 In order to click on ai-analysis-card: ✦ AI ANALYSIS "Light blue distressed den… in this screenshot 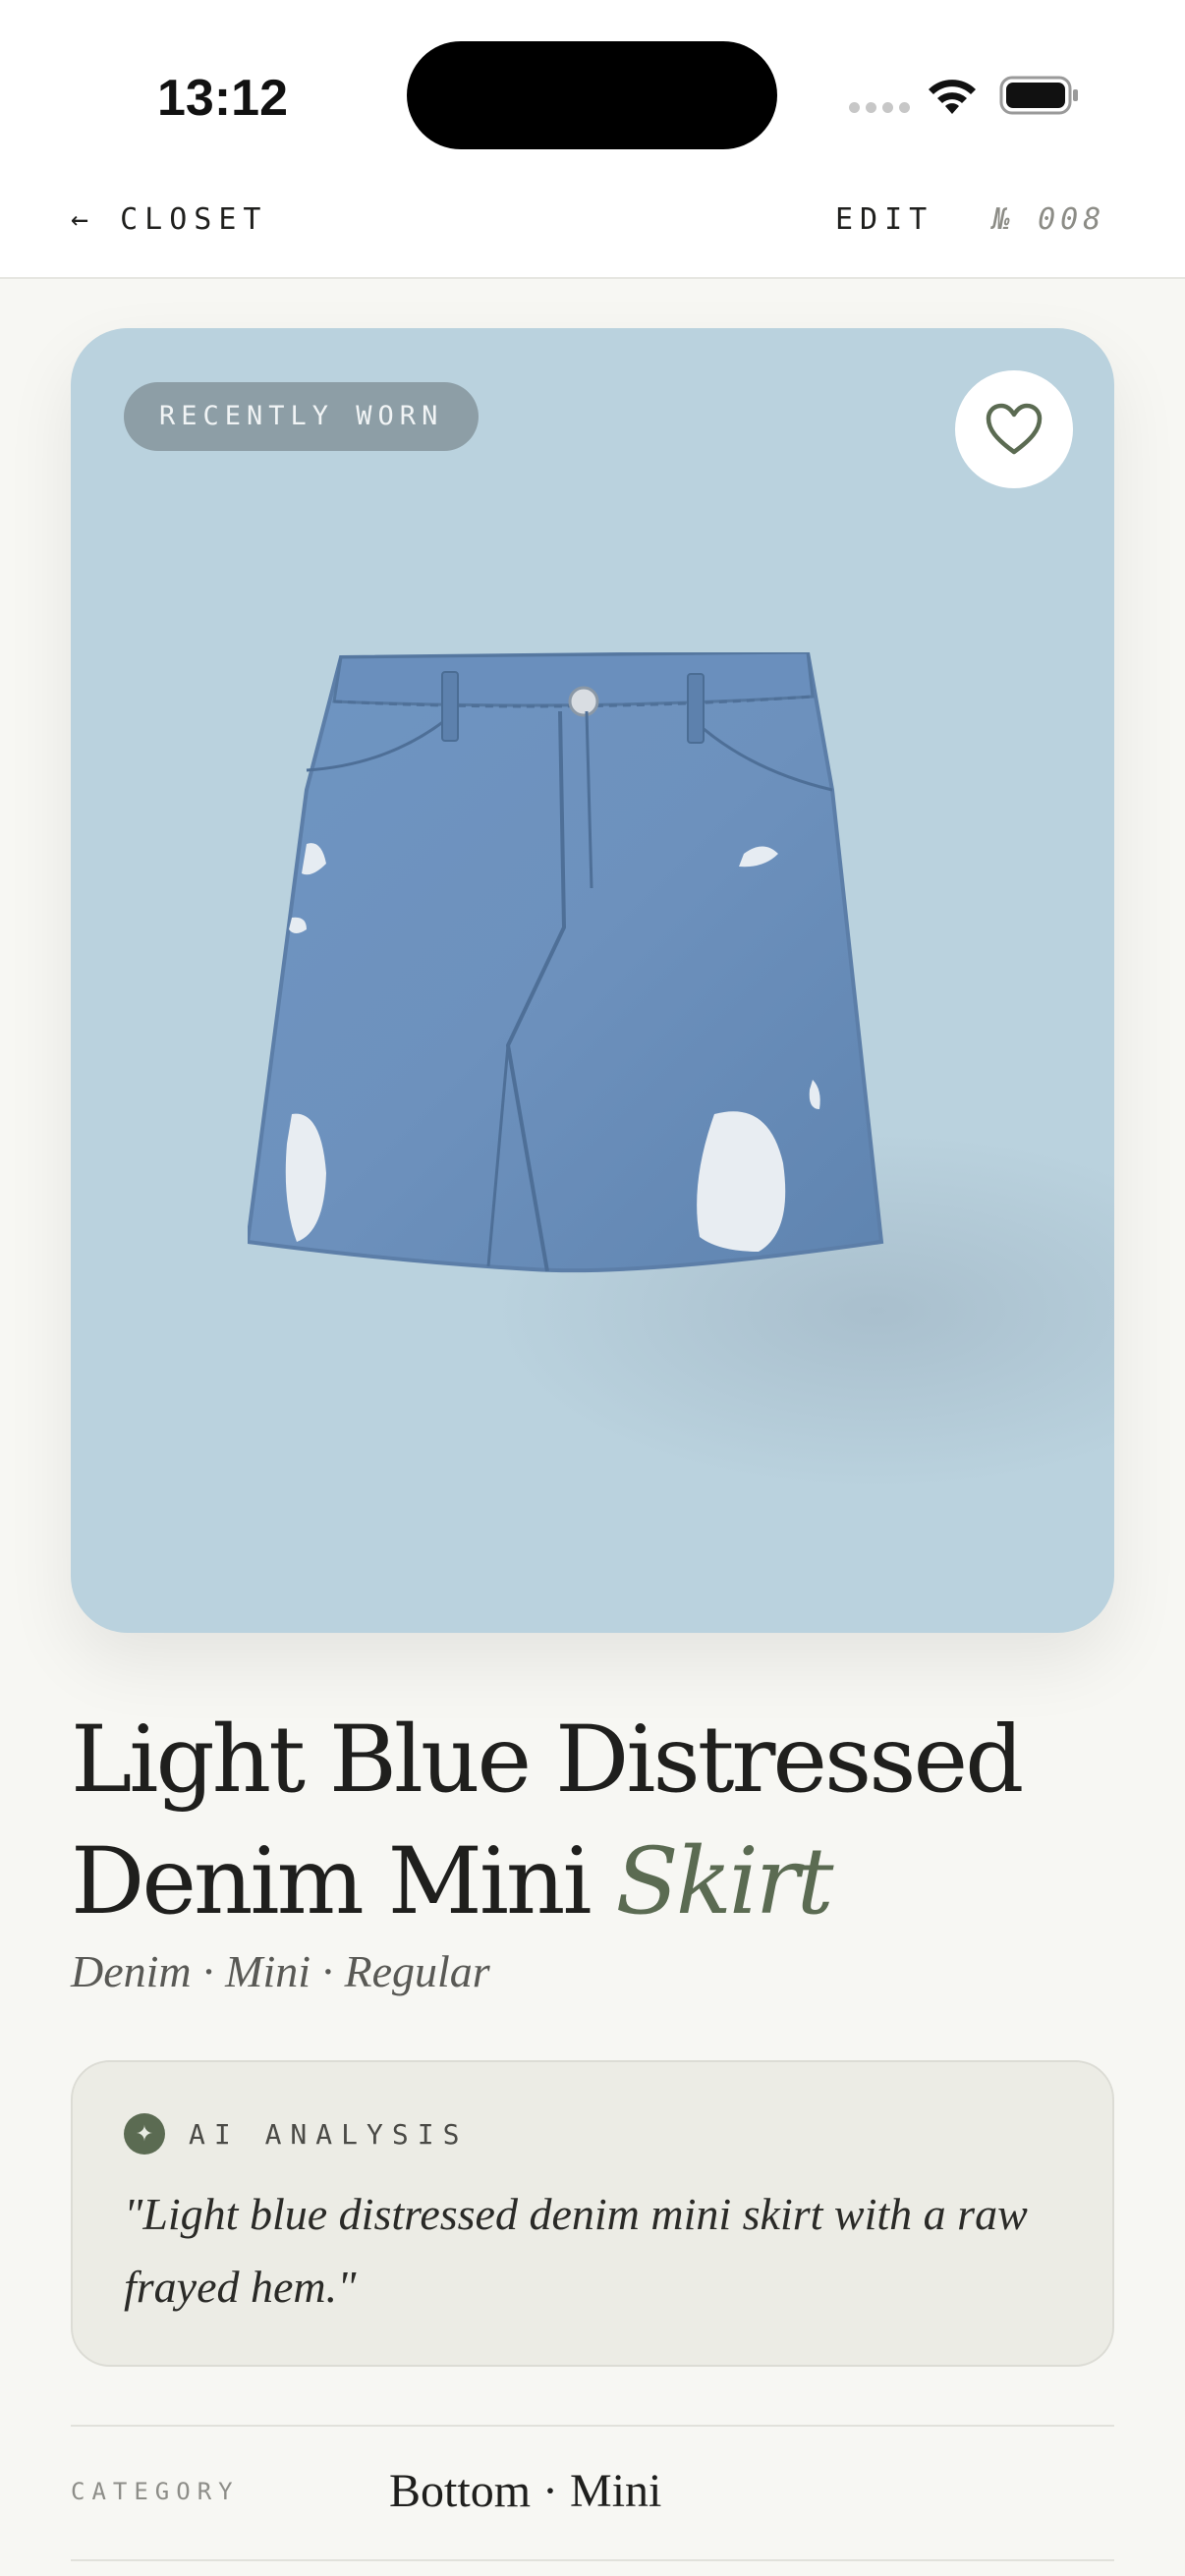, I will do `click(592, 2213)`.